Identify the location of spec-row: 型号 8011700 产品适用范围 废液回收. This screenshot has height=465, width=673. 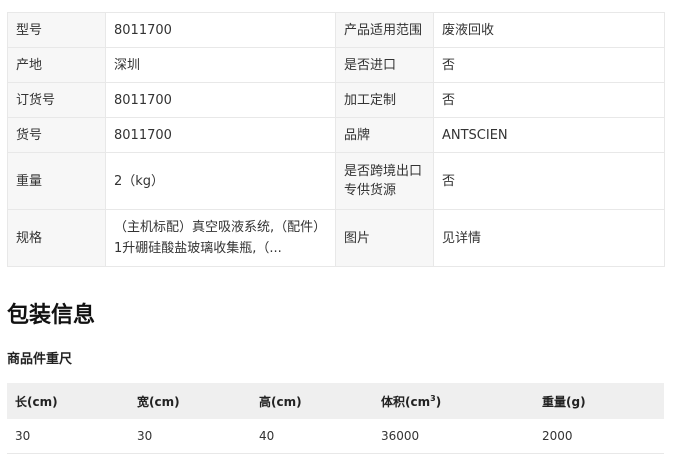
(336, 30).